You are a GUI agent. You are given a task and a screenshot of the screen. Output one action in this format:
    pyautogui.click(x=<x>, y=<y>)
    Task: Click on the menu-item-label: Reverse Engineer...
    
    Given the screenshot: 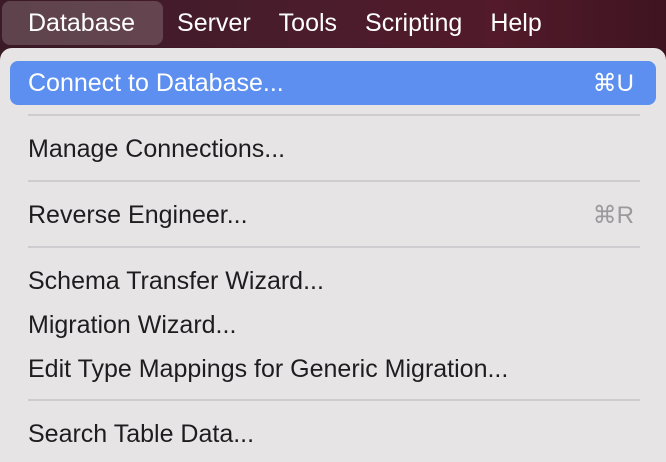 What is the action you would take?
    pyautogui.click(x=138, y=214)
    